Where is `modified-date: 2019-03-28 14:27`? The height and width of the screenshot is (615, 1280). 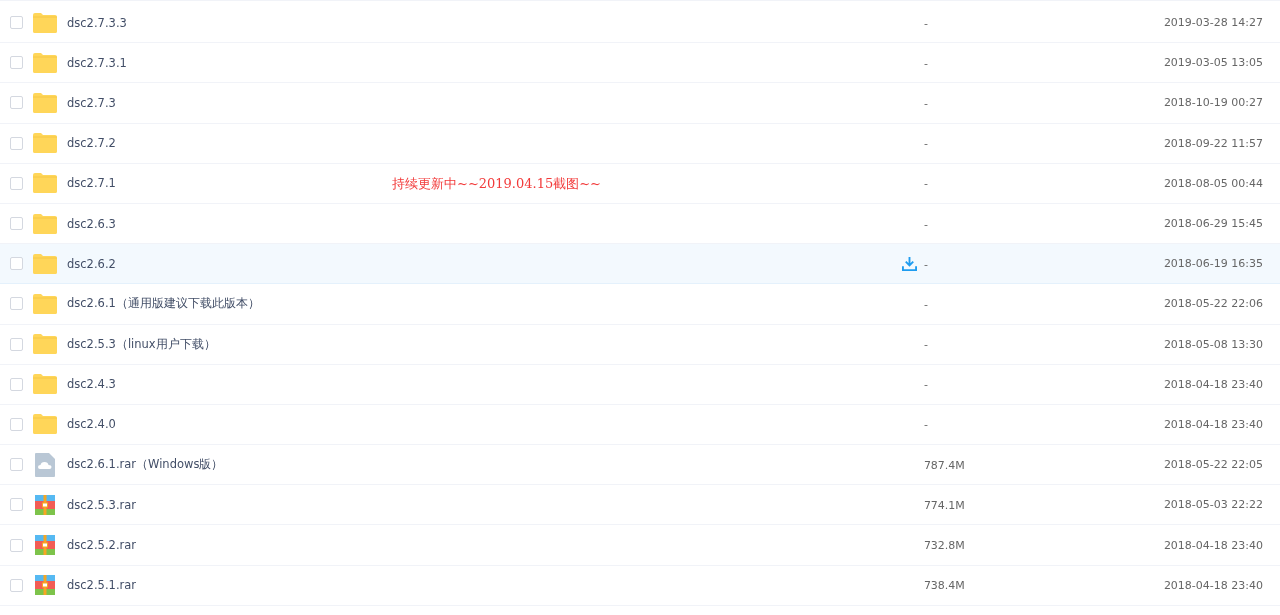
modified-date: 2019-03-28 14:27 is located at coordinates (1213, 23).